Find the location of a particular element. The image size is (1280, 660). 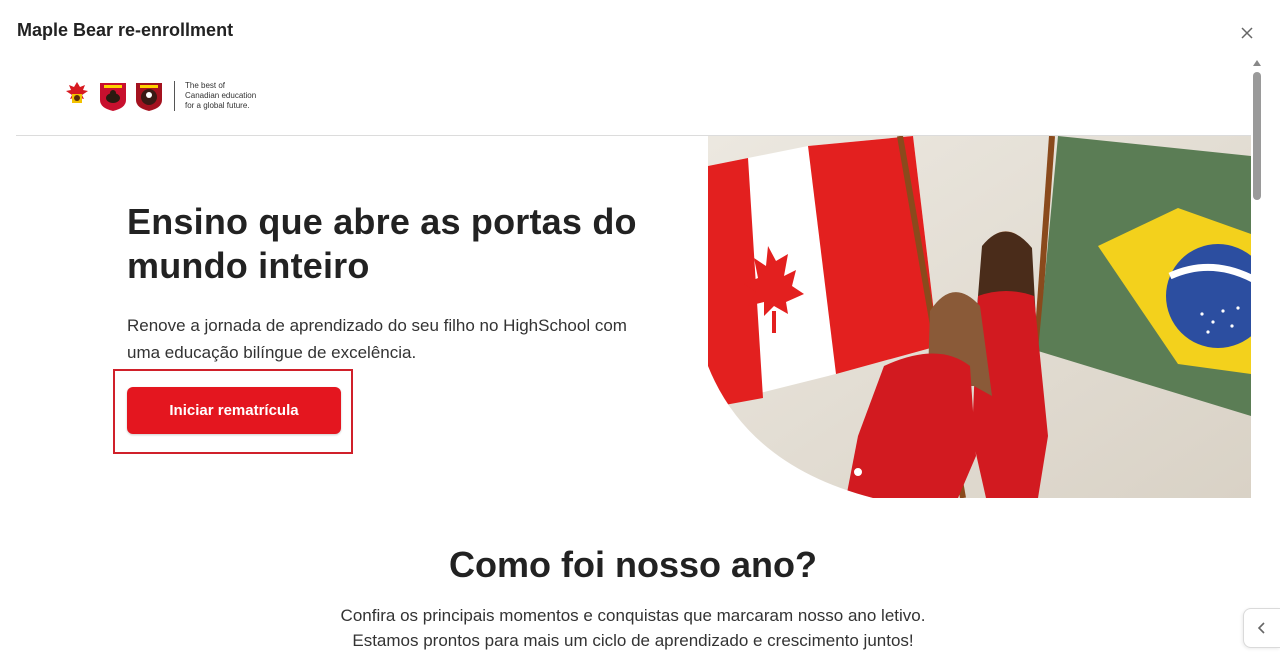

tagline-line-2: Canadian education is located at coordinates (221, 95).